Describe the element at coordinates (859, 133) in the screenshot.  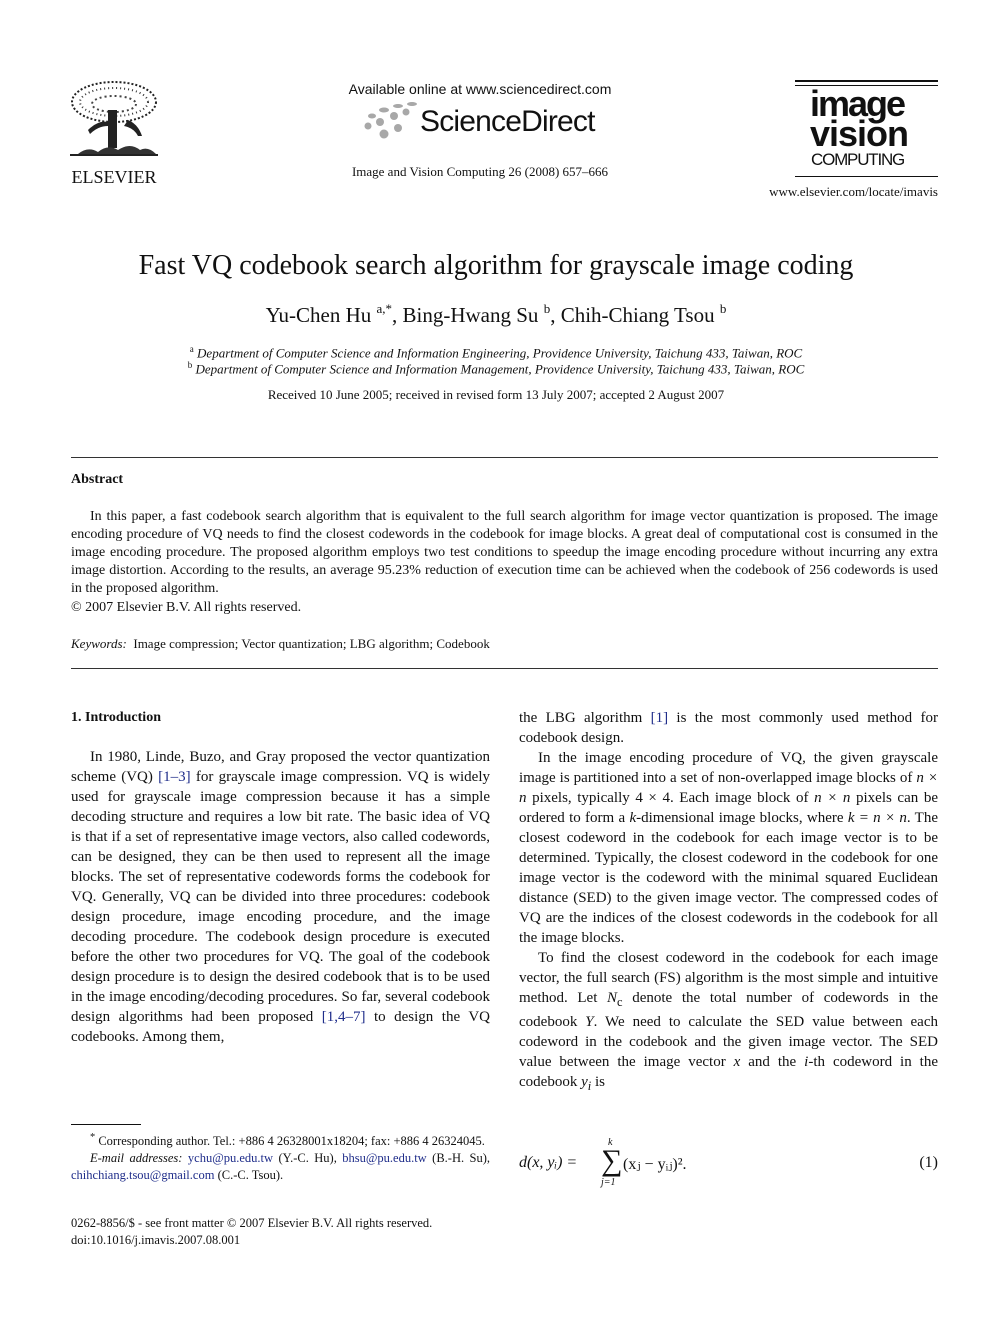
I see `journal-logo-word-vision: vision` at that location.